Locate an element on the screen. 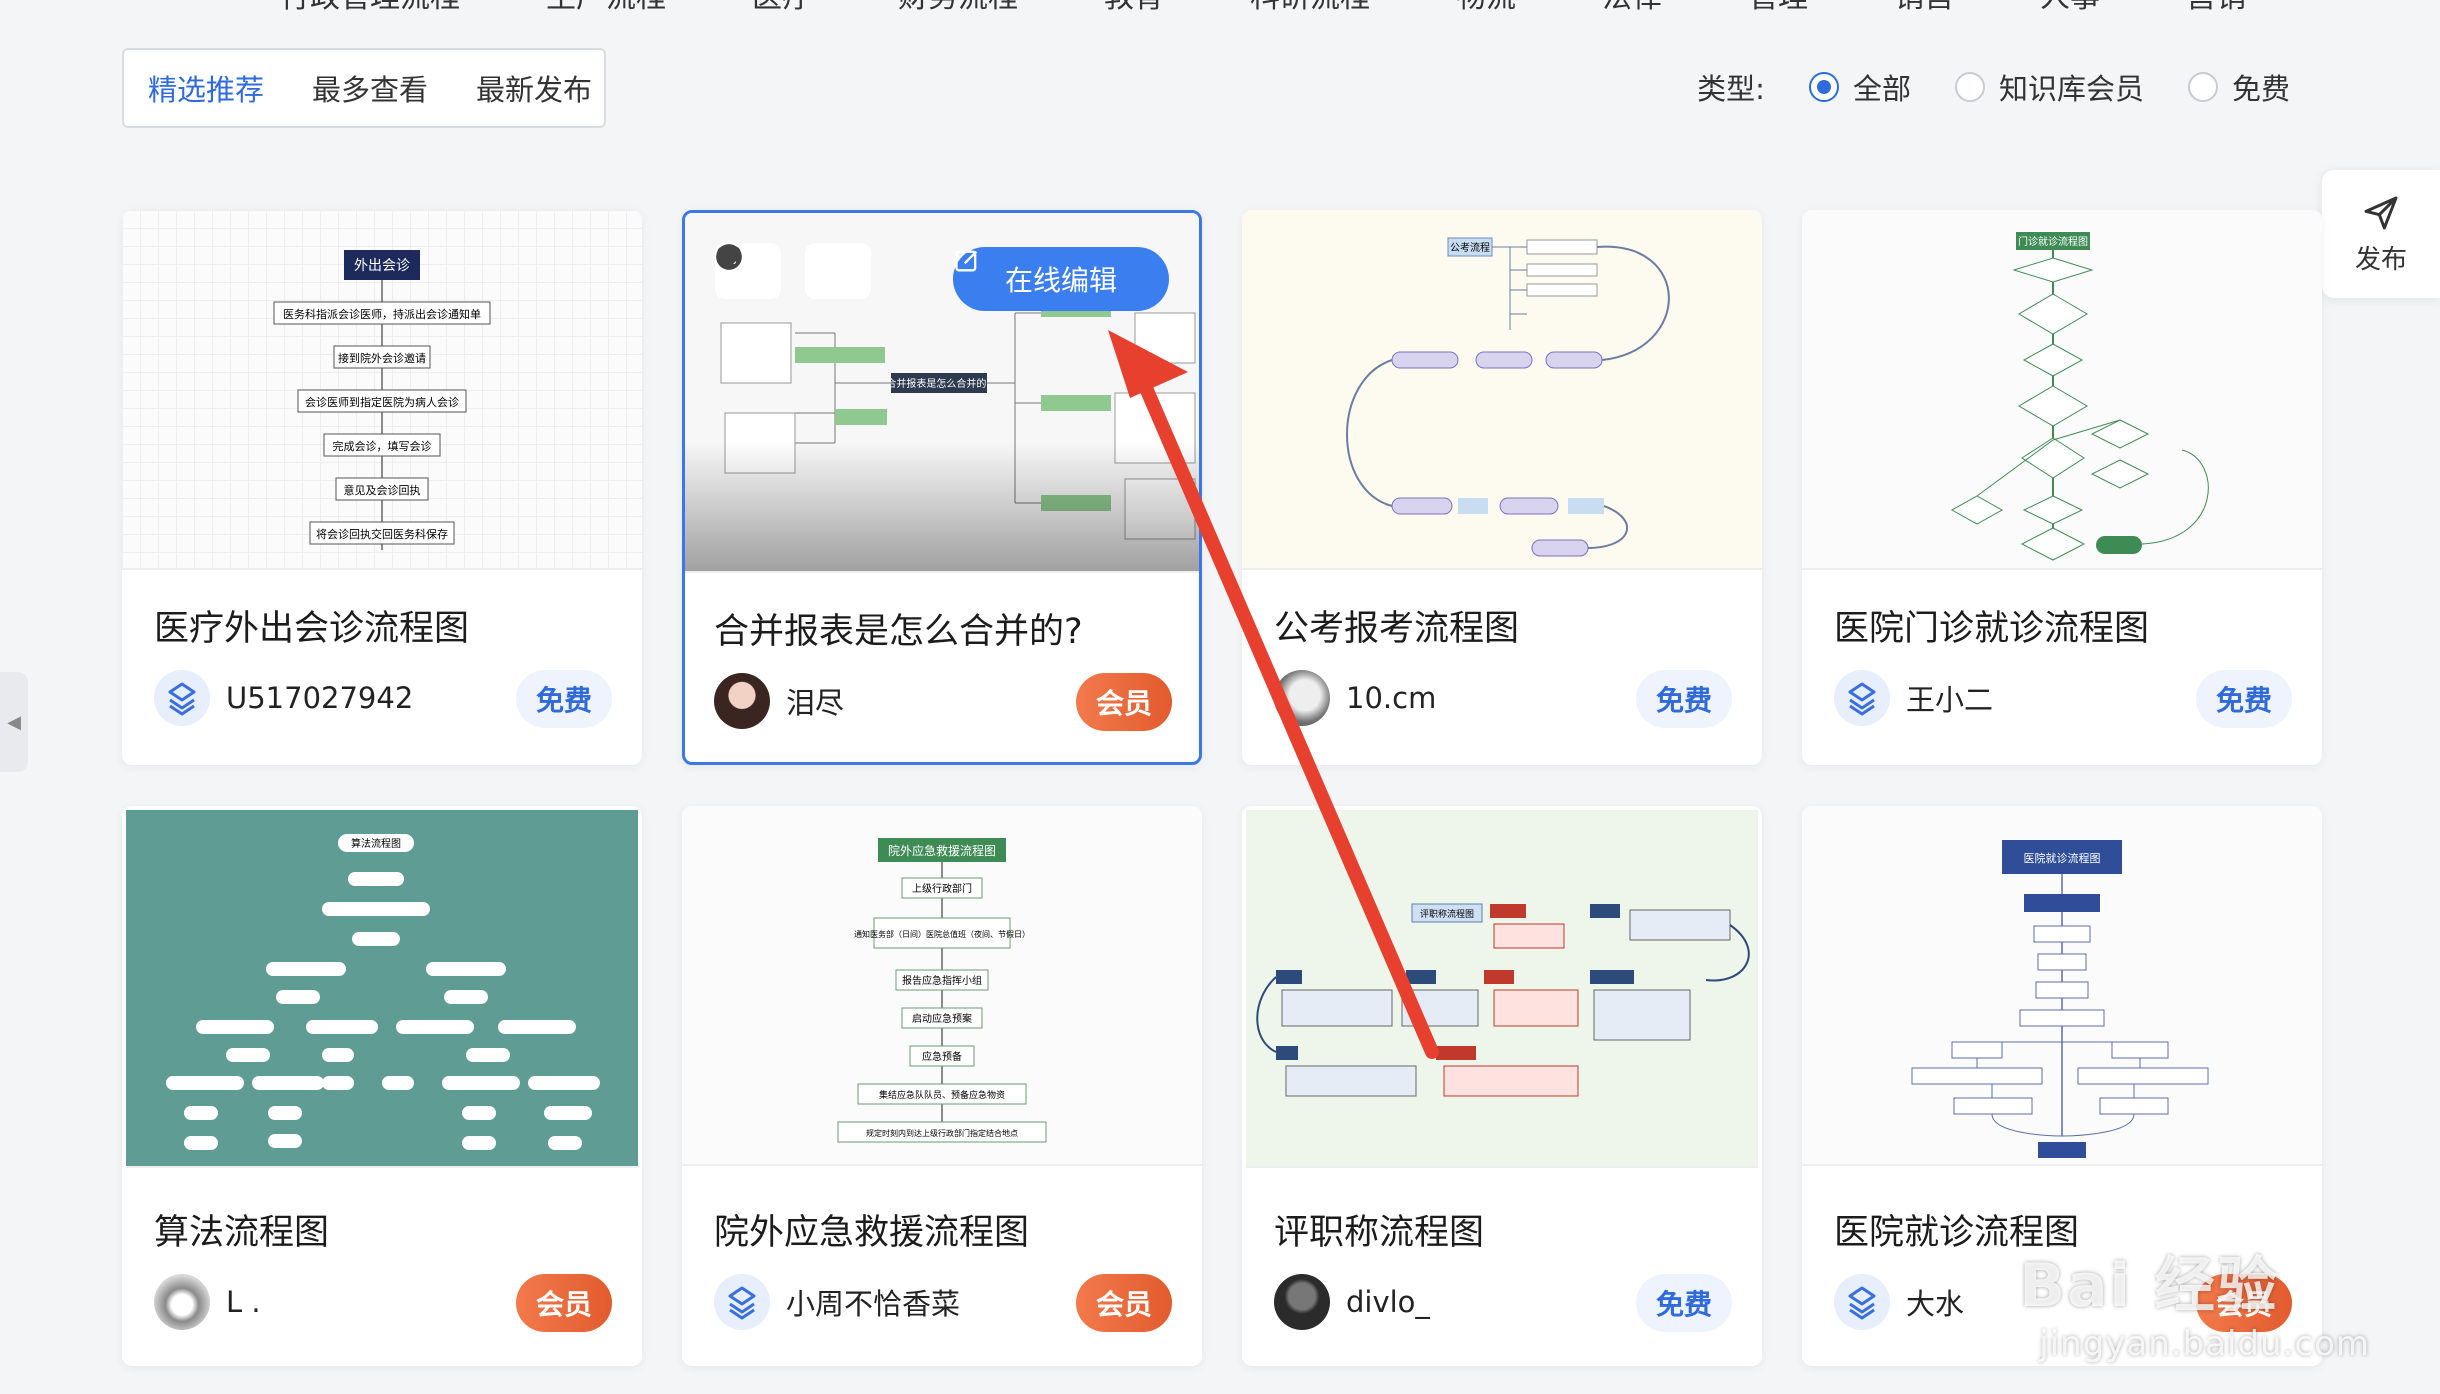 This screenshot has height=1394, width=2440. nav-item: 科研流程 is located at coordinates (1310, 8).